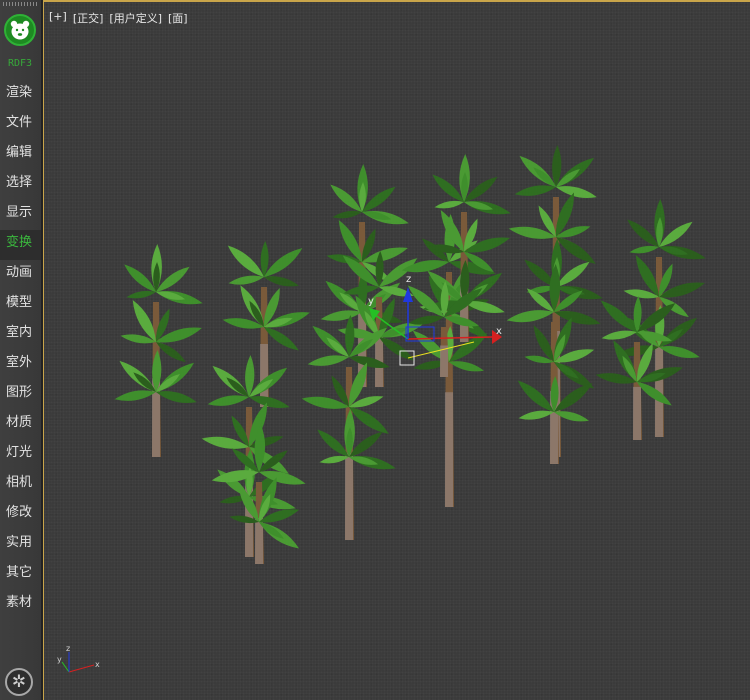 This screenshot has width=750, height=700. Describe the element at coordinates (371, 301) in the screenshot. I see `gizmo-y-label: y` at that location.